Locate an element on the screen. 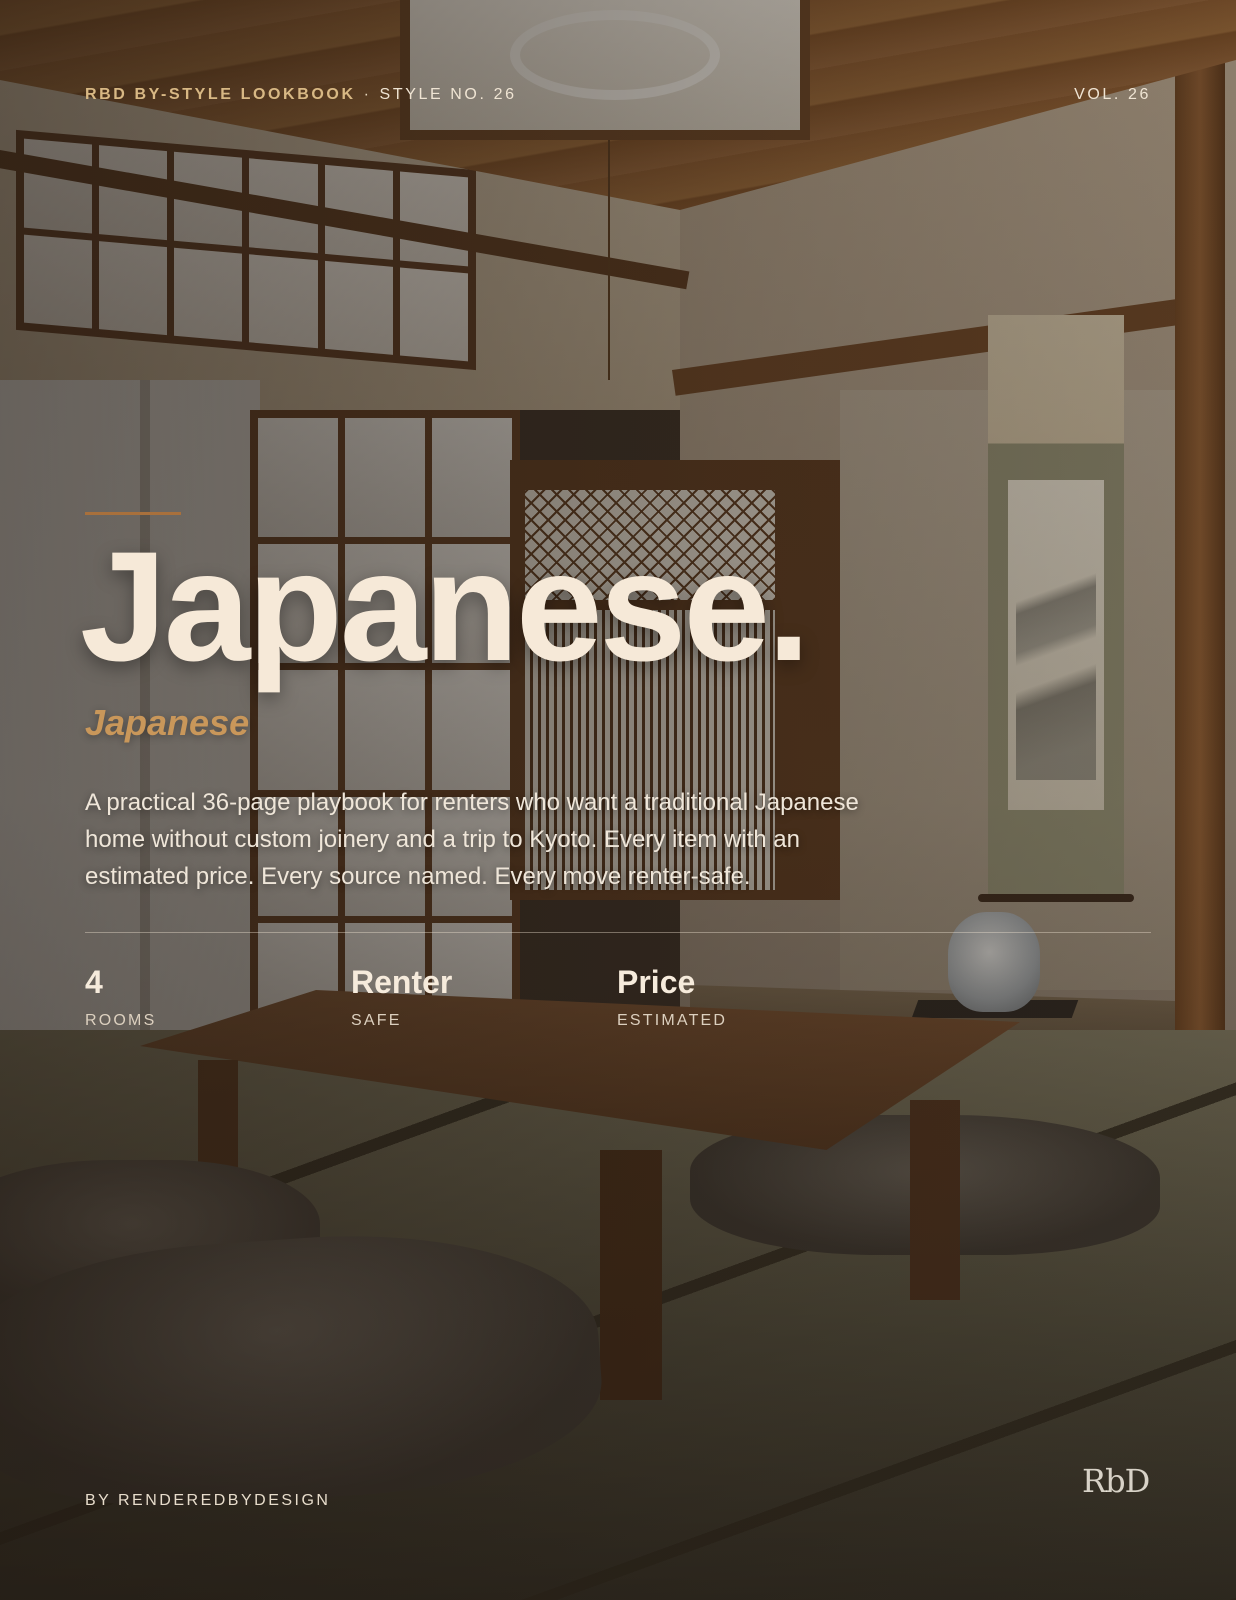 This screenshot has height=1600, width=1236. style-number: STYLE NO. 26 is located at coordinates (448, 94).